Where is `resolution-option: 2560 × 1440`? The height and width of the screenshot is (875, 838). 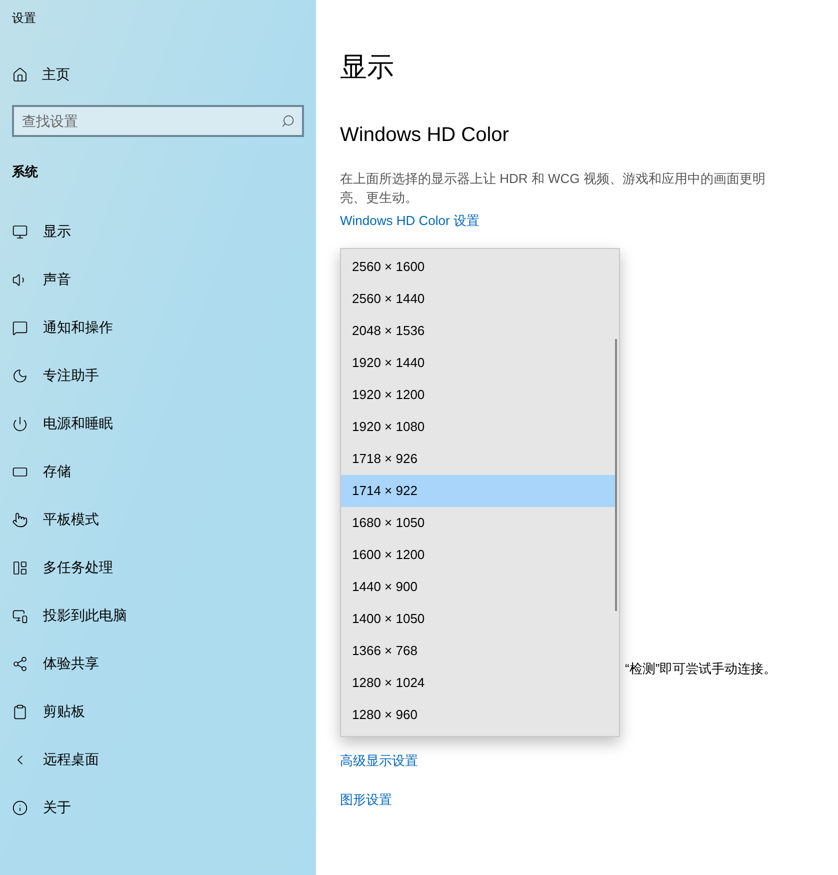 resolution-option: 2560 × 1440 is located at coordinates (478, 299).